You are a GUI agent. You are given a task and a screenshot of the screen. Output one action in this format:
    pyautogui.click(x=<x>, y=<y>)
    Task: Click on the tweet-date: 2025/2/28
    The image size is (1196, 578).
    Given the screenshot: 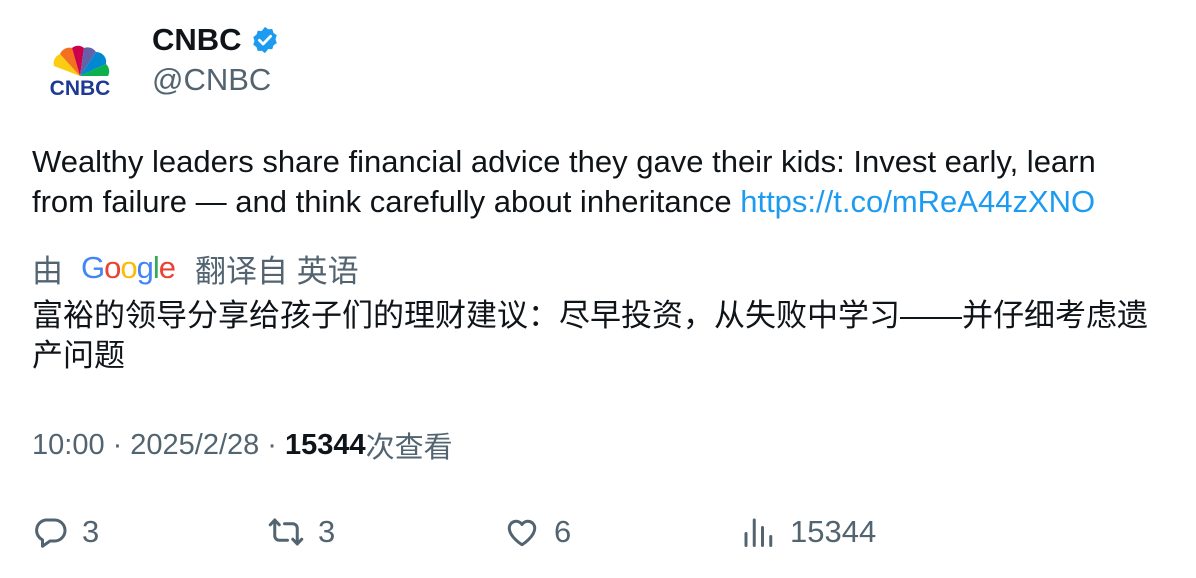 What is the action you would take?
    pyautogui.click(x=194, y=445)
    